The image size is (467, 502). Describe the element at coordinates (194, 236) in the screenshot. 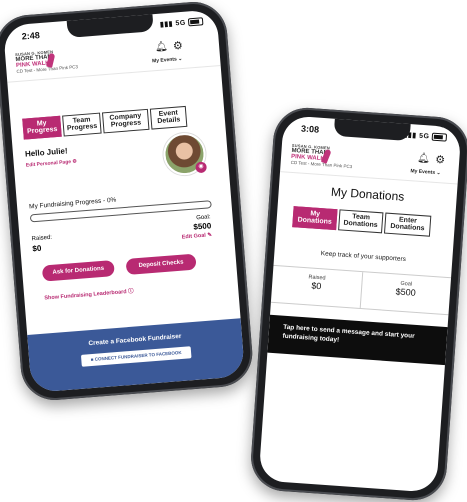

I see `edit-goal-label: Edit Goal` at that location.